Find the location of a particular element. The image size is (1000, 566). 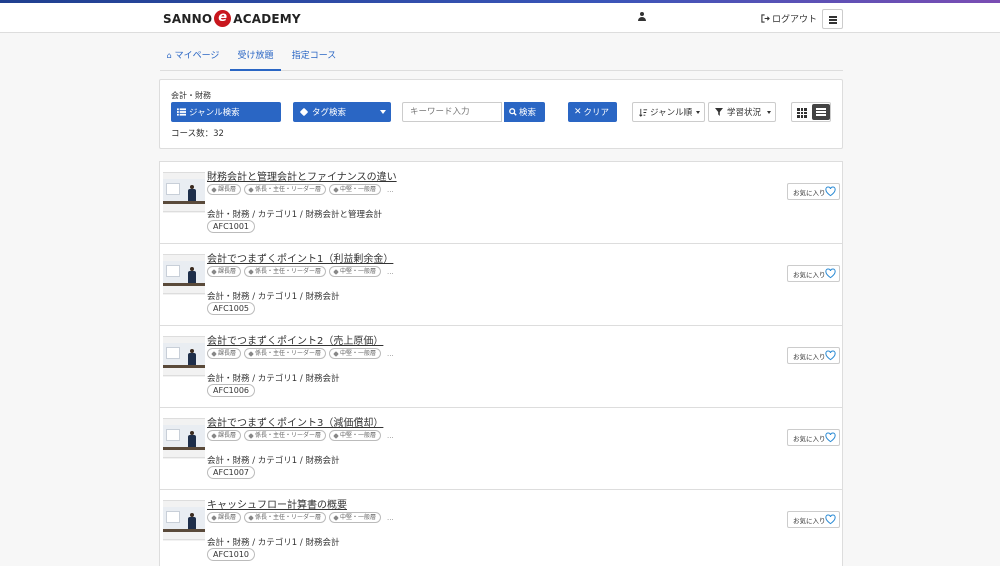

course-title: 会計でつまずくポイント2（売上原価） is located at coordinates (295, 339).